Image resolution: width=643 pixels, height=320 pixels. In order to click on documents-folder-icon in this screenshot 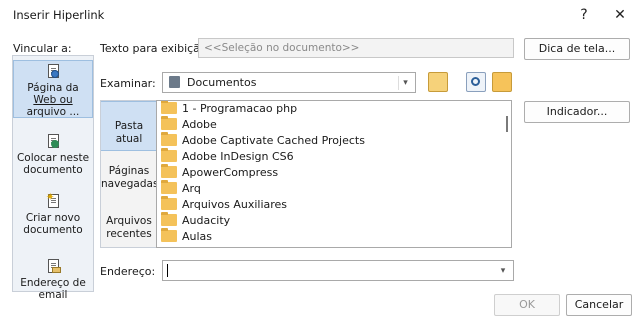, I will do `click(174, 82)`.